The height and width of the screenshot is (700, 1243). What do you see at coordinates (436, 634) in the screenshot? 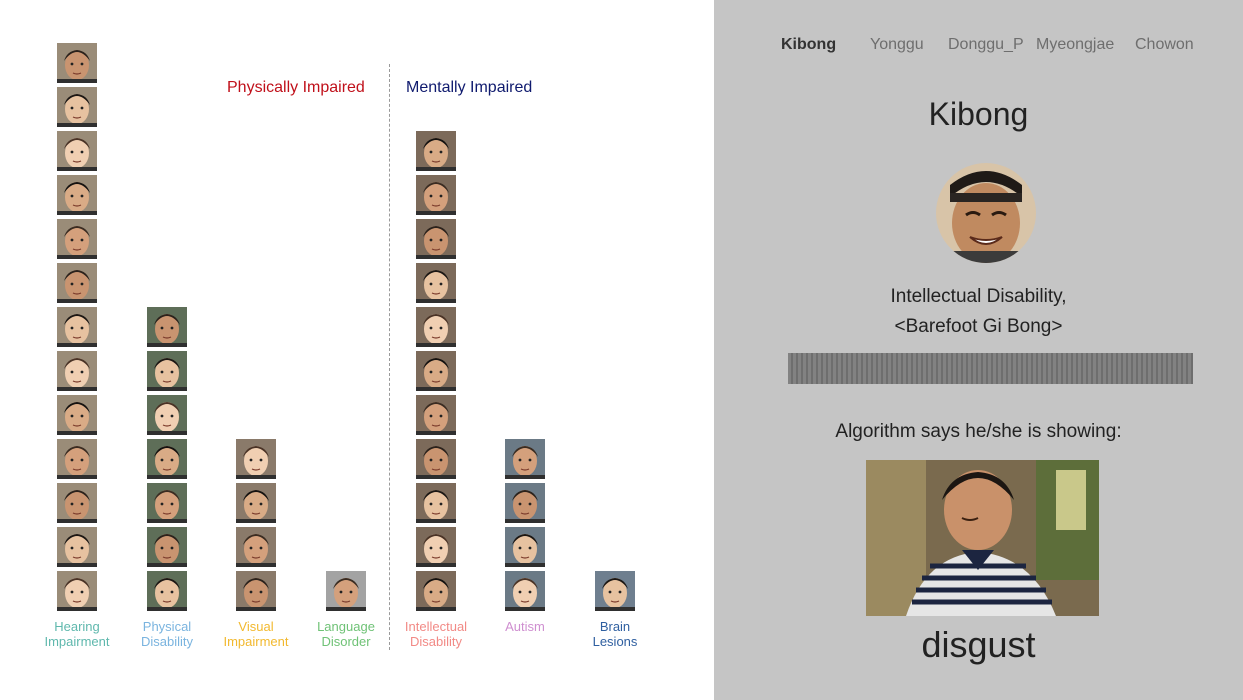
I see `category-label: Intellectual Disability` at bounding box center [436, 634].